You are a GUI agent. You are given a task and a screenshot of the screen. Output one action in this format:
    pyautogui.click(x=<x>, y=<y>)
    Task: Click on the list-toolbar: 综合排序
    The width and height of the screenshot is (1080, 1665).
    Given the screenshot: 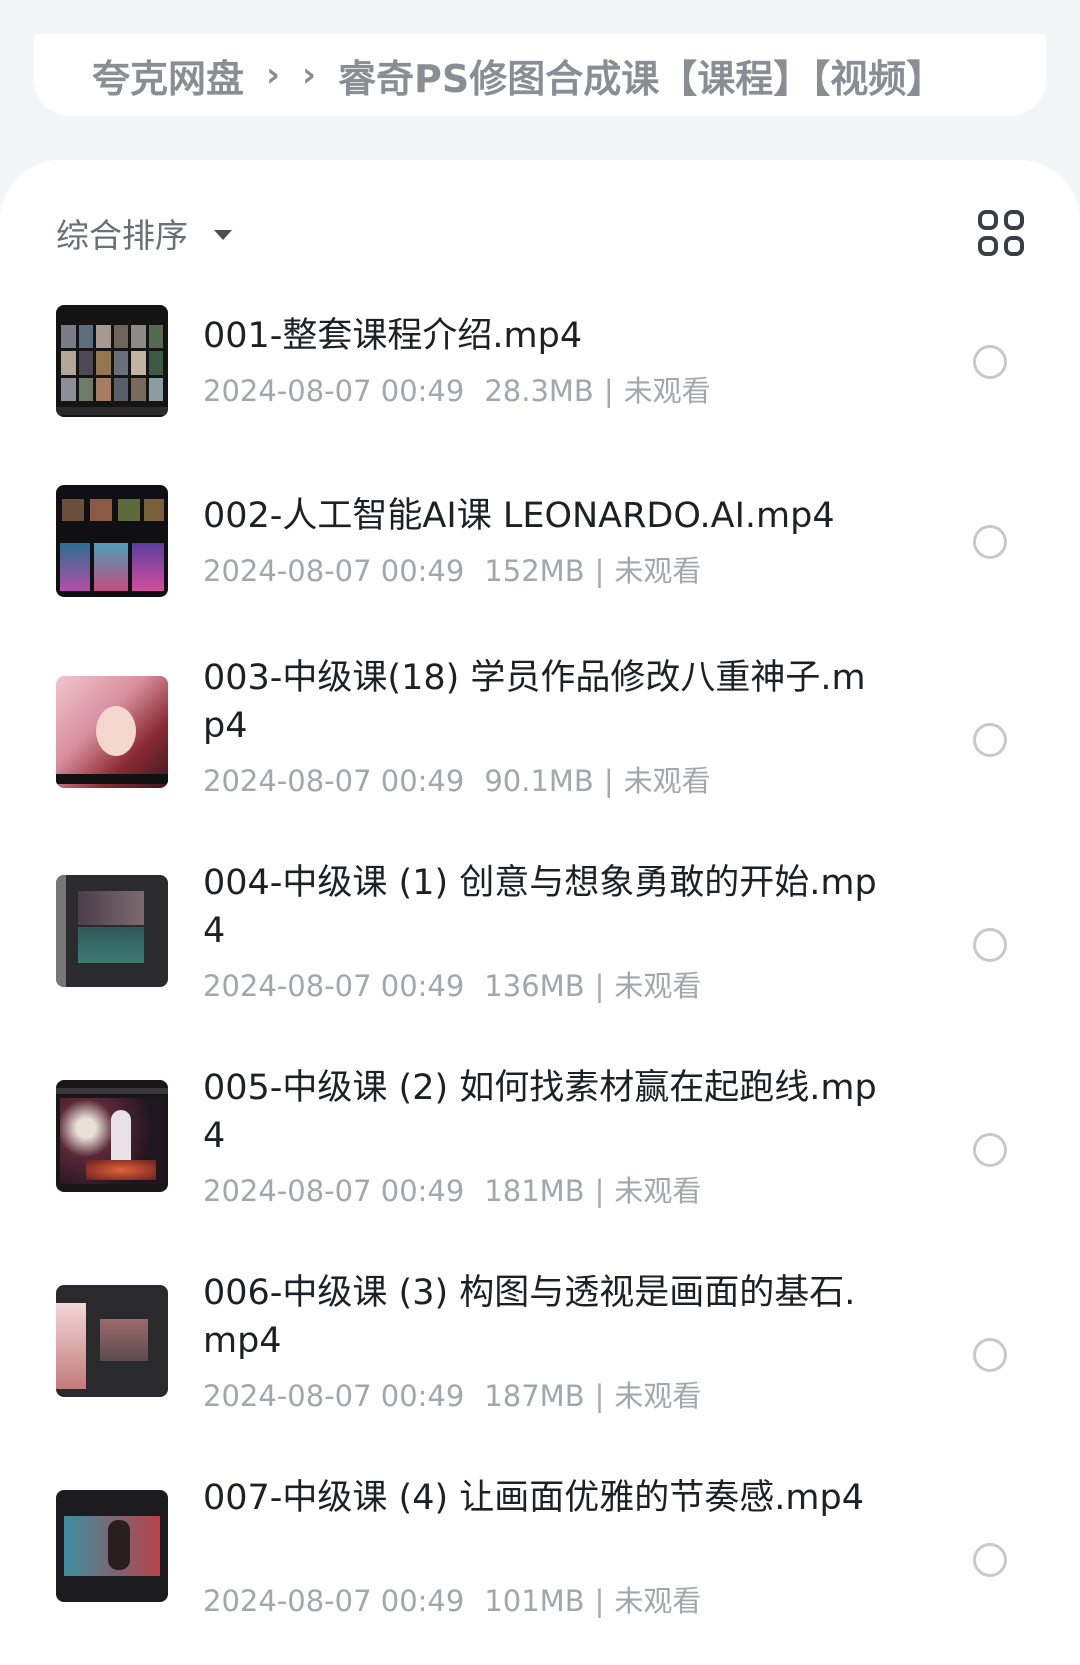 What is the action you would take?
    pyautogui.click(x=540, y=233)
    